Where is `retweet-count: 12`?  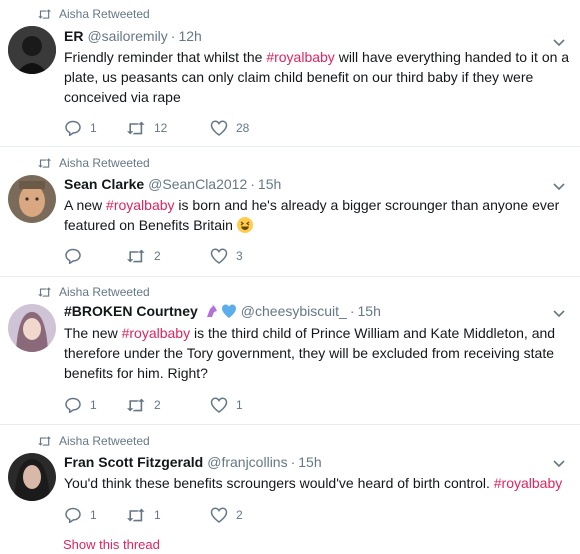 retweet-count: 12 is located at coordinates (161, 128).